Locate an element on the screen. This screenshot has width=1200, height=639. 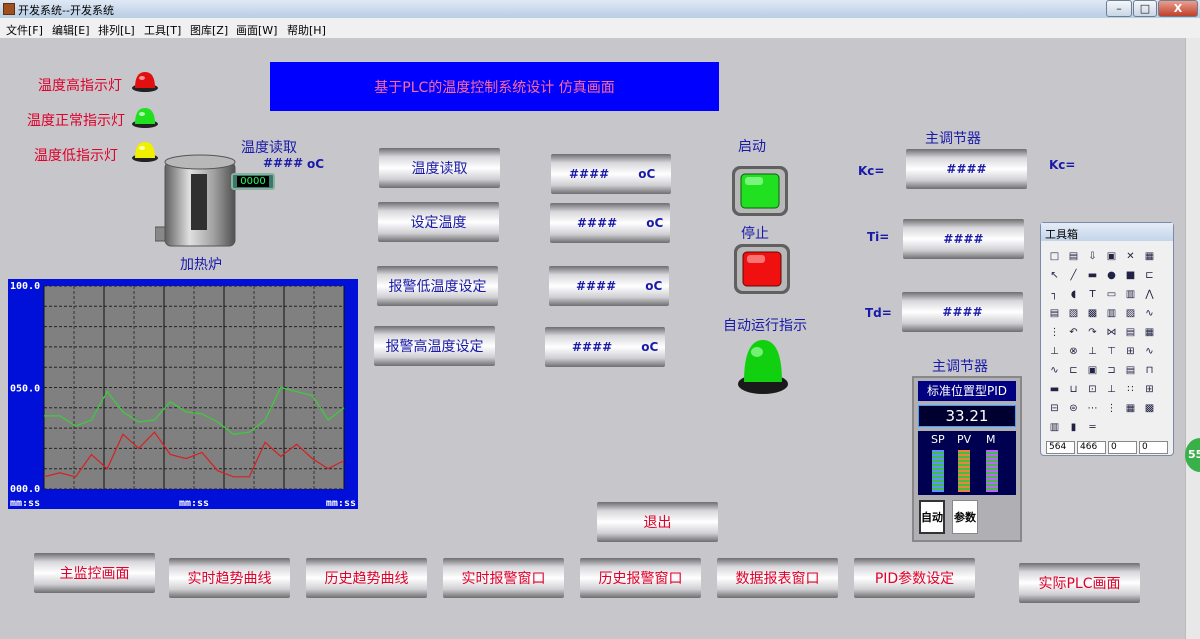
tool-item-44-icon: ⊡ is located at coordinates (1092, 389).